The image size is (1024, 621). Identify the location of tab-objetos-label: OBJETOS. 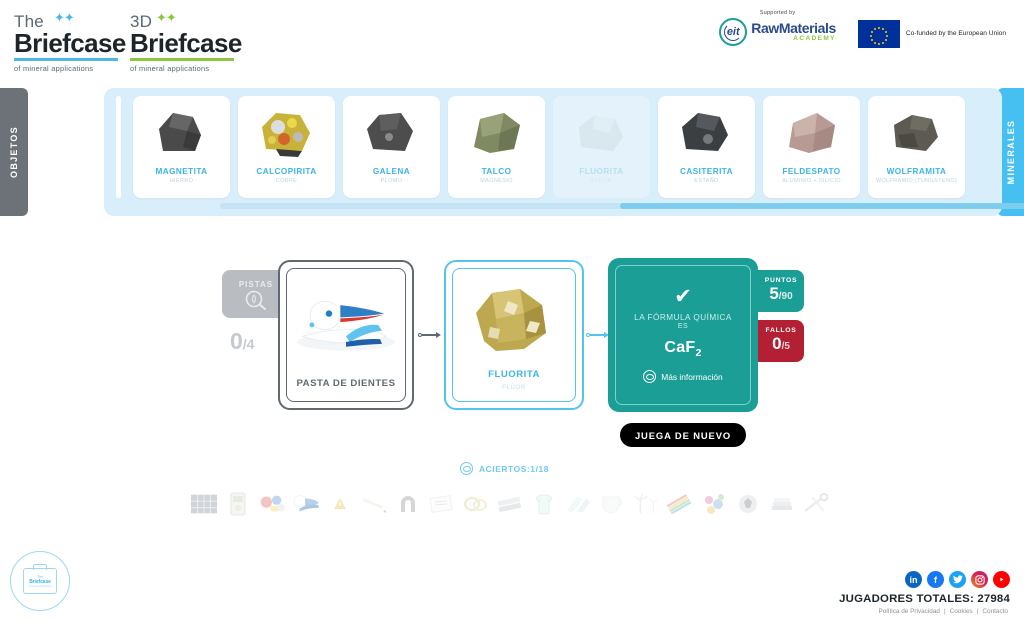
(14, 152).